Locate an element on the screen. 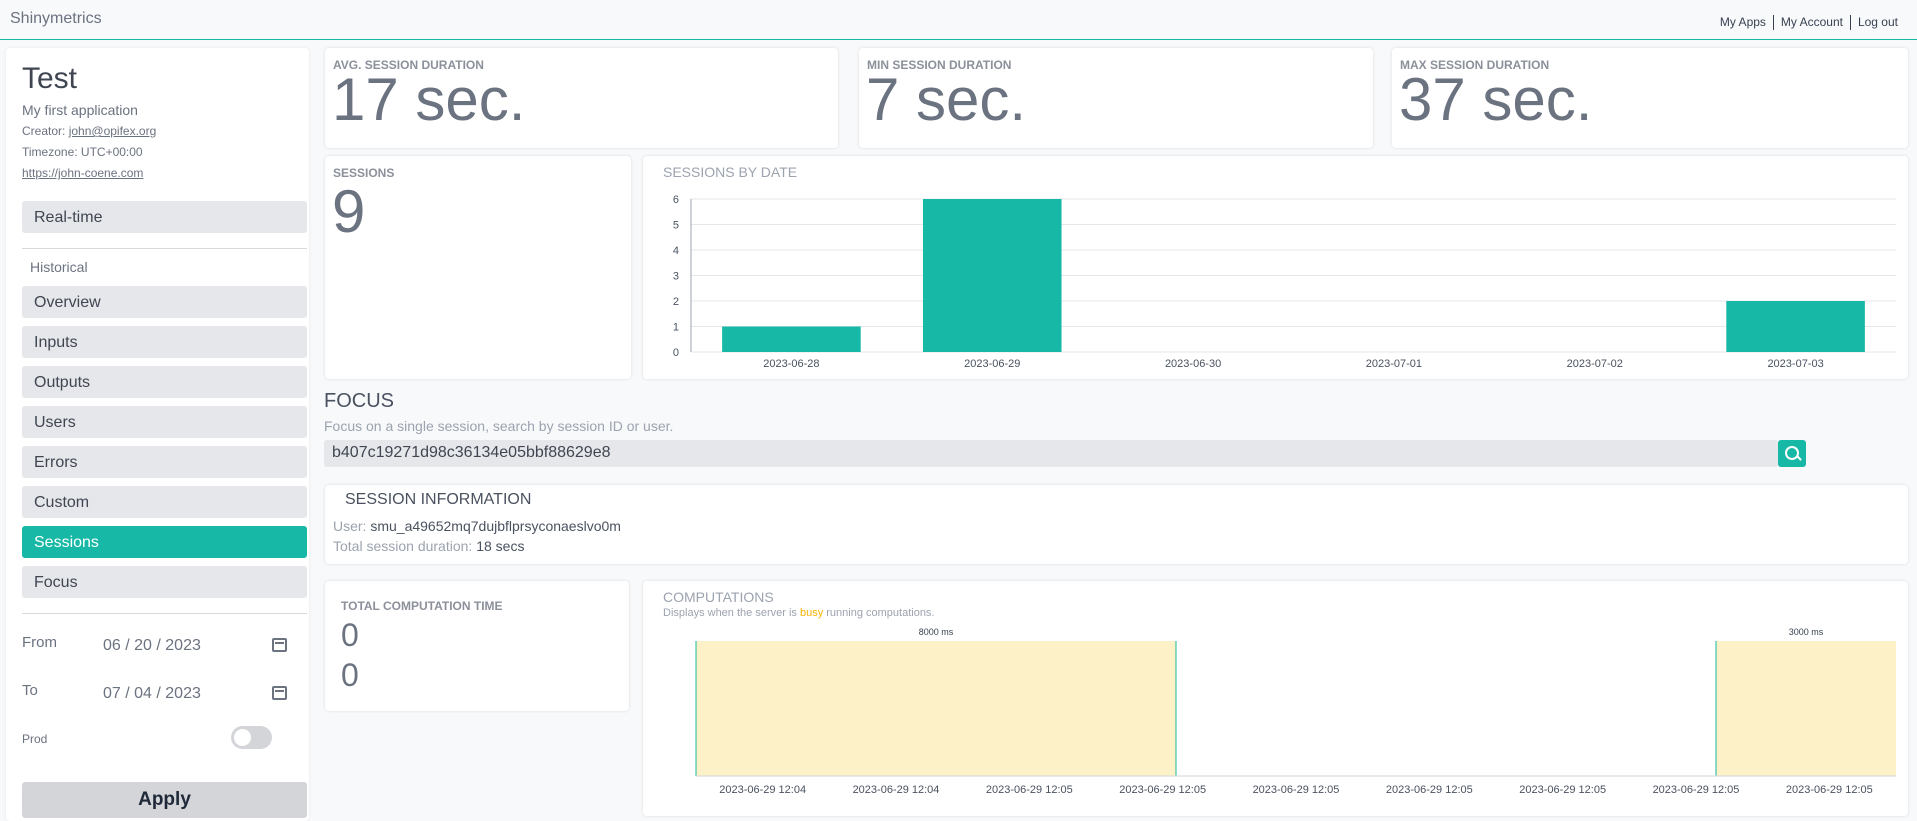 The height and width of the screenshot is (821, 1917). avg-session-value: 17 sec. is located at coordinates (429, 99).